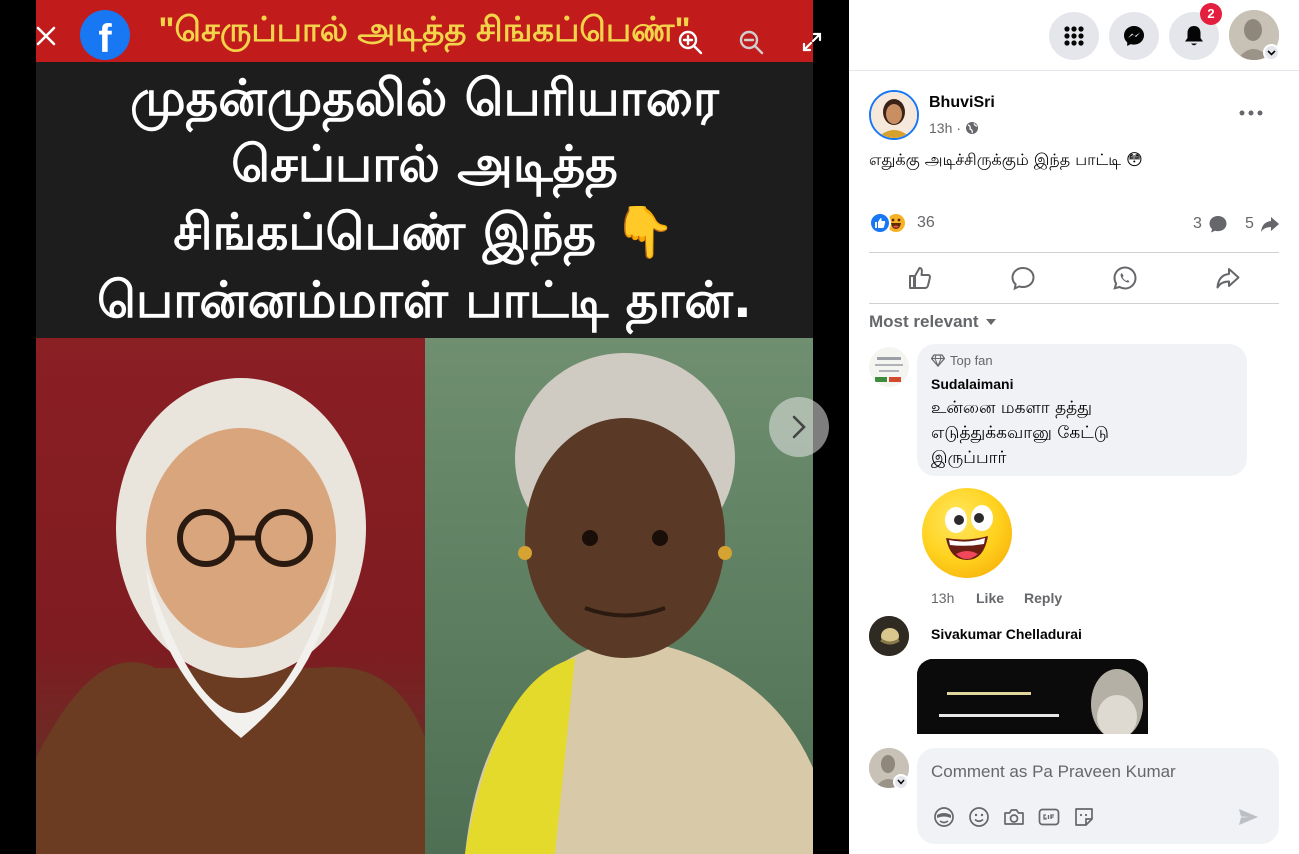  I want to click on top-fan-badge: Top fan, so click(962, 360).